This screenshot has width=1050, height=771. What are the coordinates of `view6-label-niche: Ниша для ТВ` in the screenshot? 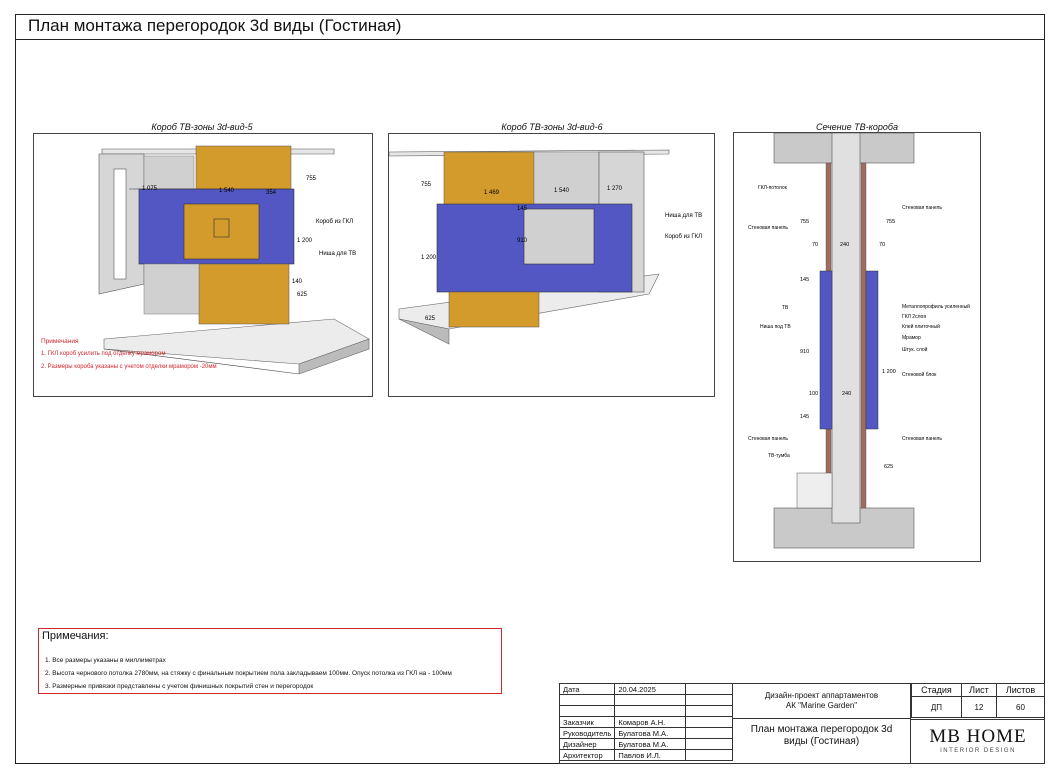 It's located at (683, 216).